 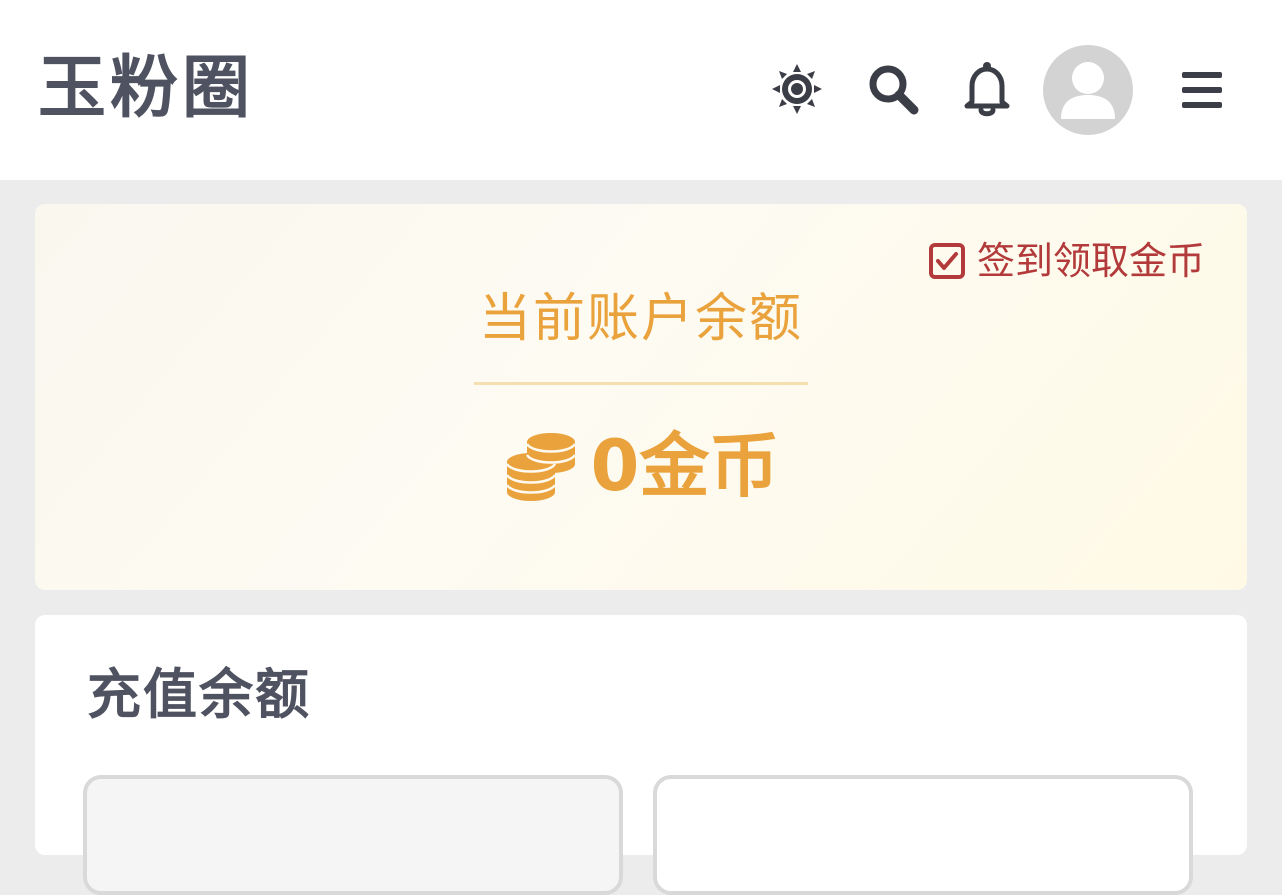 I want to click on notification-bell-icon, so click(x=987, y=89).